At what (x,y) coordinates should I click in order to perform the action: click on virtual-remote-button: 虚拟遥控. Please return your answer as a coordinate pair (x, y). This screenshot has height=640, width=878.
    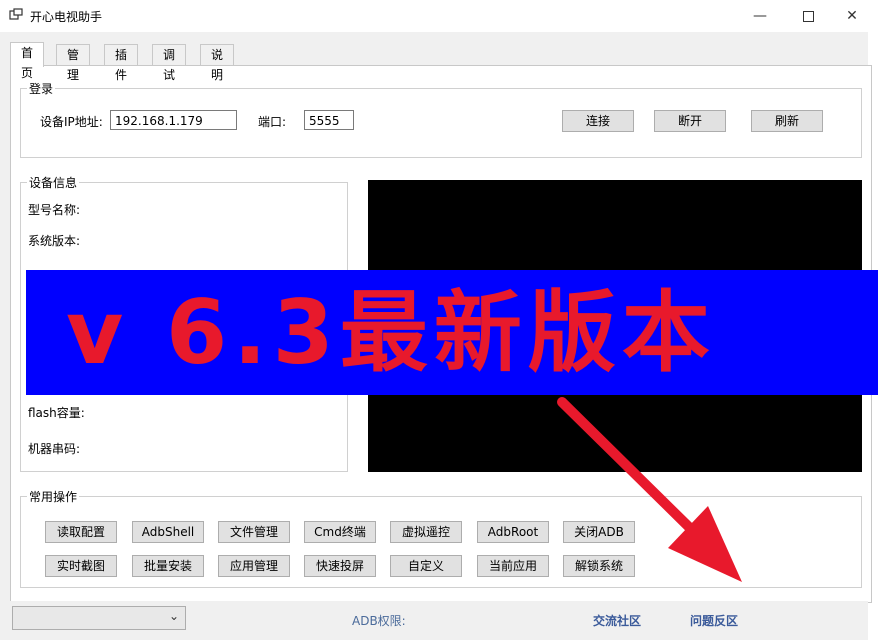
    Looking at the image, I should click on (426, 532).